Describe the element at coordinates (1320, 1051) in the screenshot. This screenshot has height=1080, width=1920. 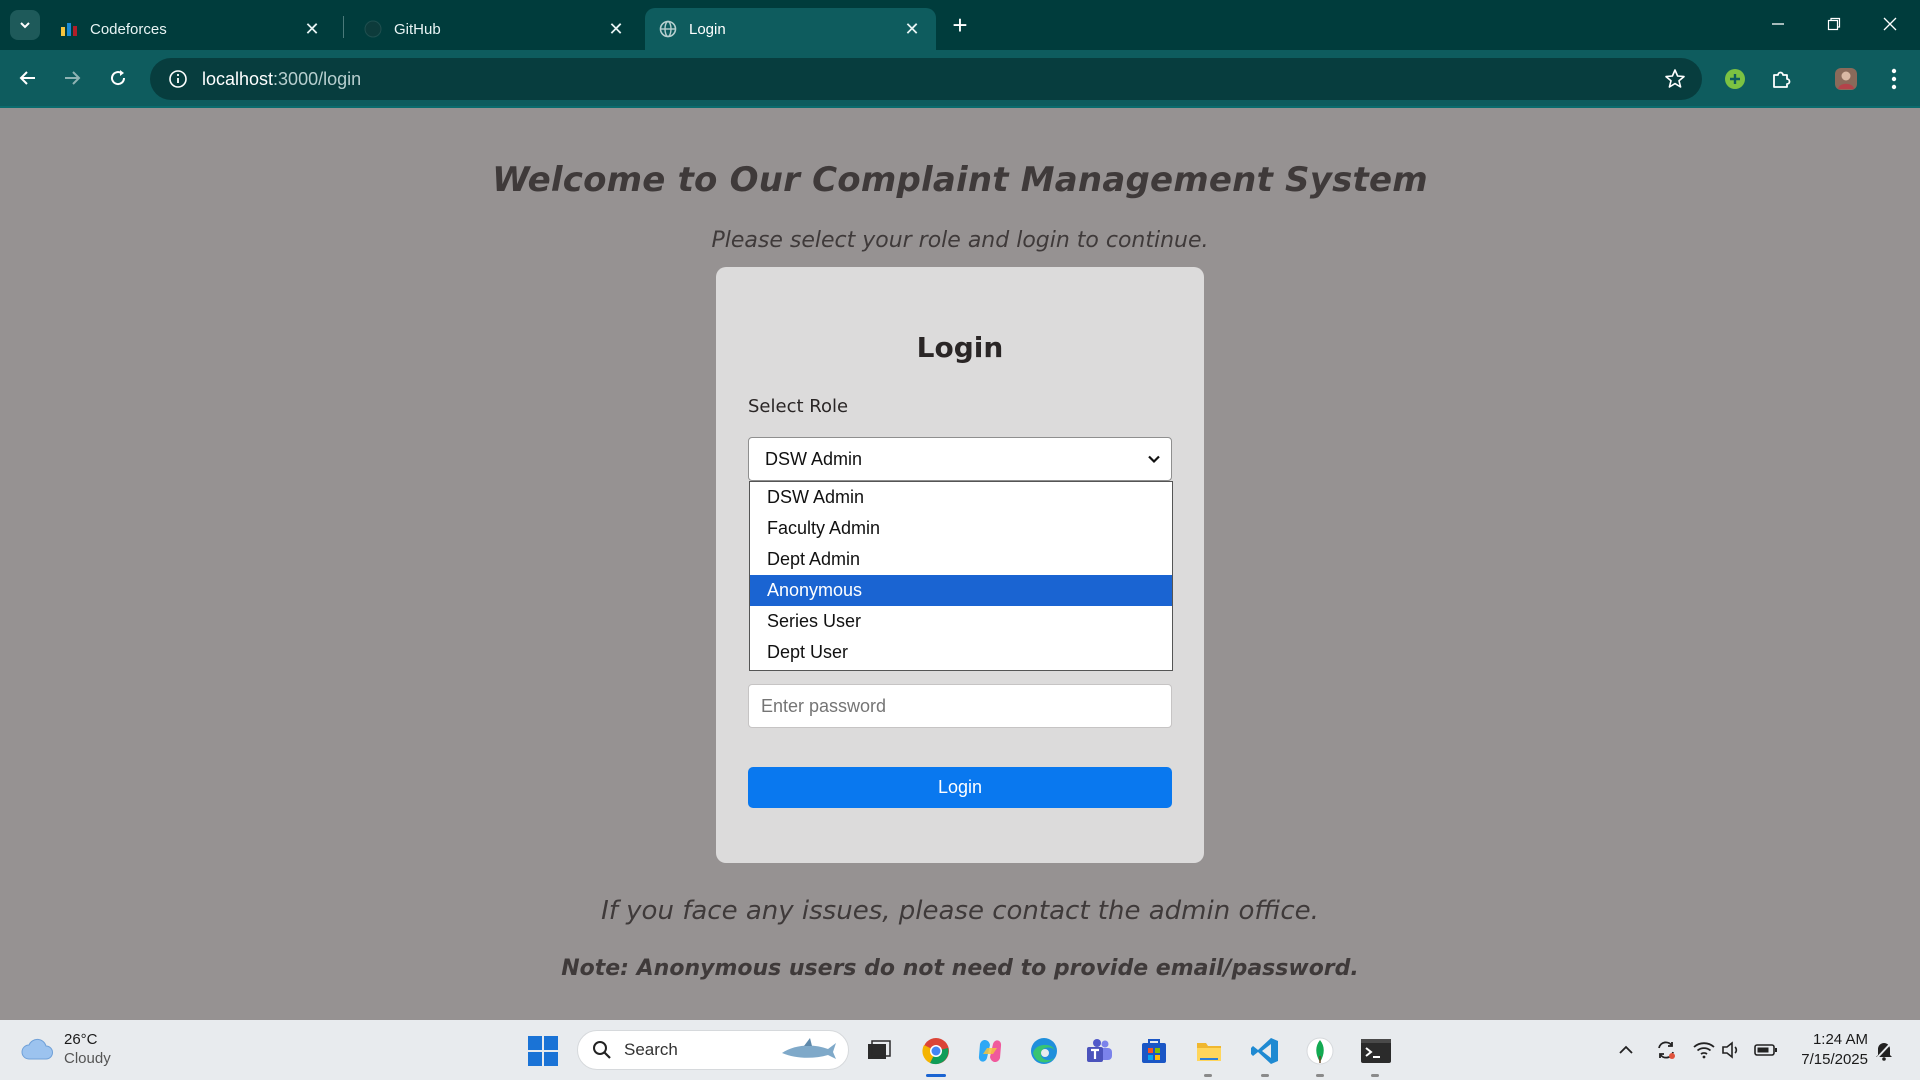
I see `mongodb-compass-icon` at that location.